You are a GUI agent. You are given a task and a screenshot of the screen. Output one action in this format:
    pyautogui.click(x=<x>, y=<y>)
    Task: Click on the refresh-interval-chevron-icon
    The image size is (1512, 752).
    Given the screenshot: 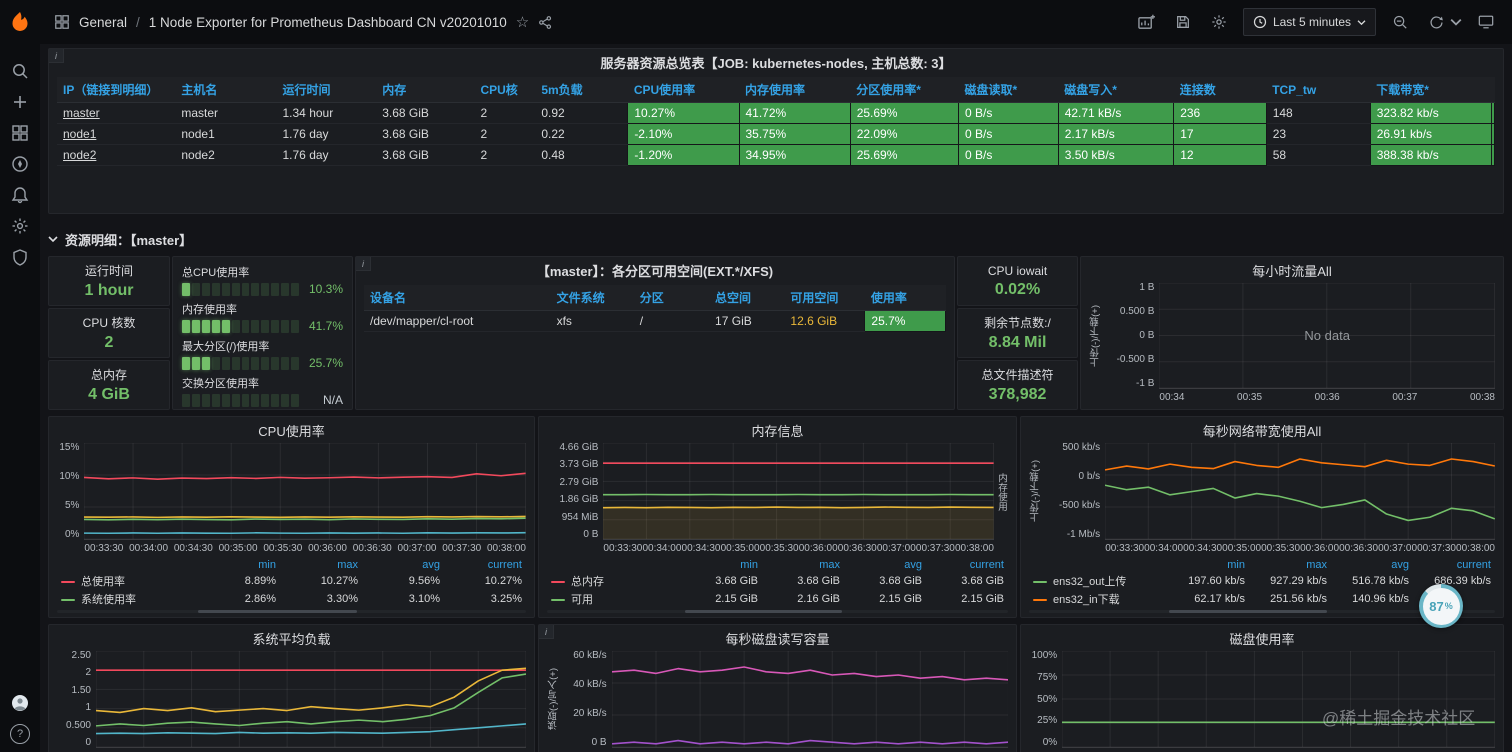 What is the action you would take?
    pyautogui.click(x=1456, y=22)
    